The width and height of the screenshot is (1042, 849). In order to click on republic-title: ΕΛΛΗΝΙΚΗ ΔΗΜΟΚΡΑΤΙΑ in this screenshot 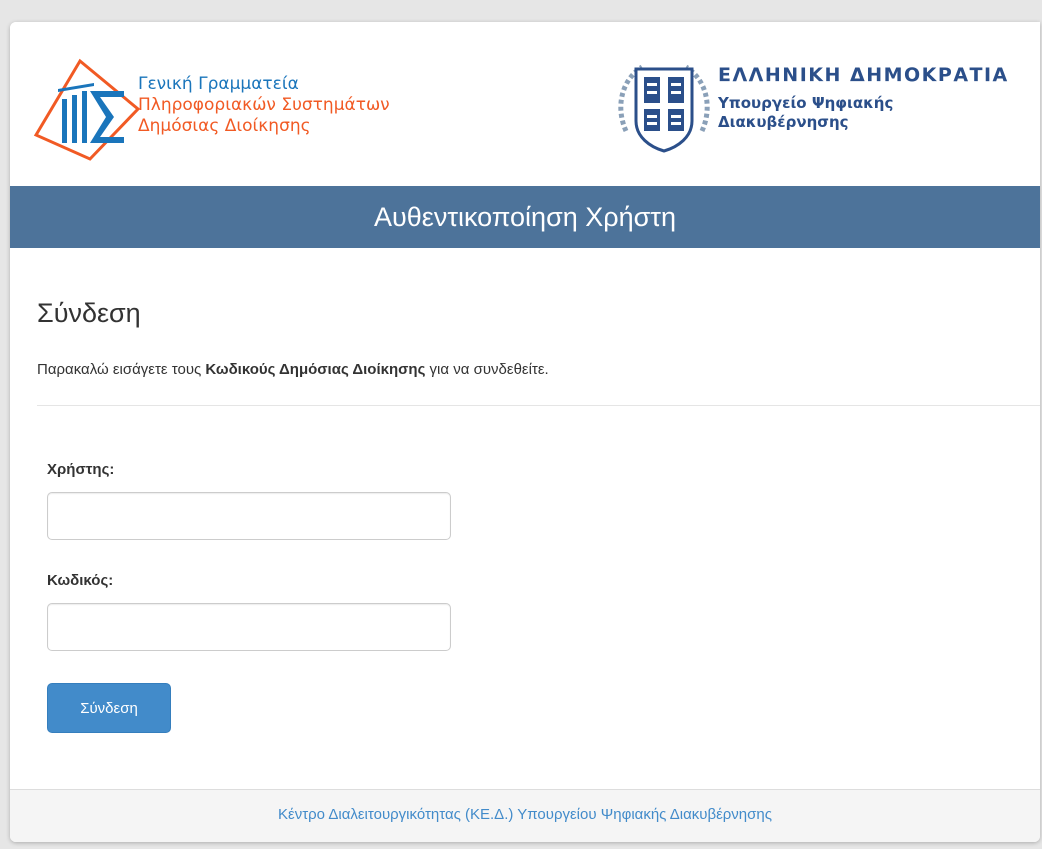, I will do `click(863, 75)`.